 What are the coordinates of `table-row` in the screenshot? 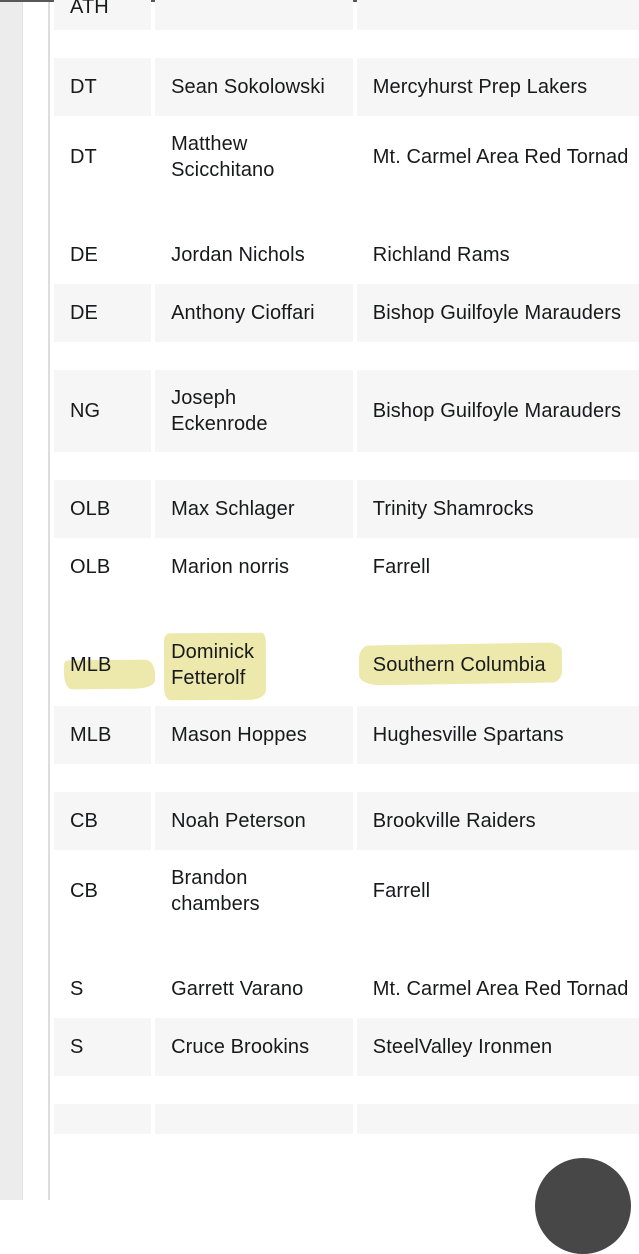 It's located at (346, 1119).